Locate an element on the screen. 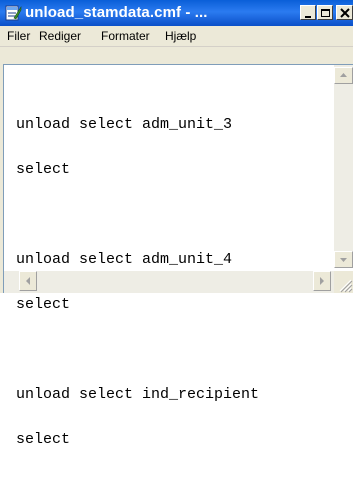 The image size is (353, 478). arrow-down-icon is located at coordinates (343, 260).